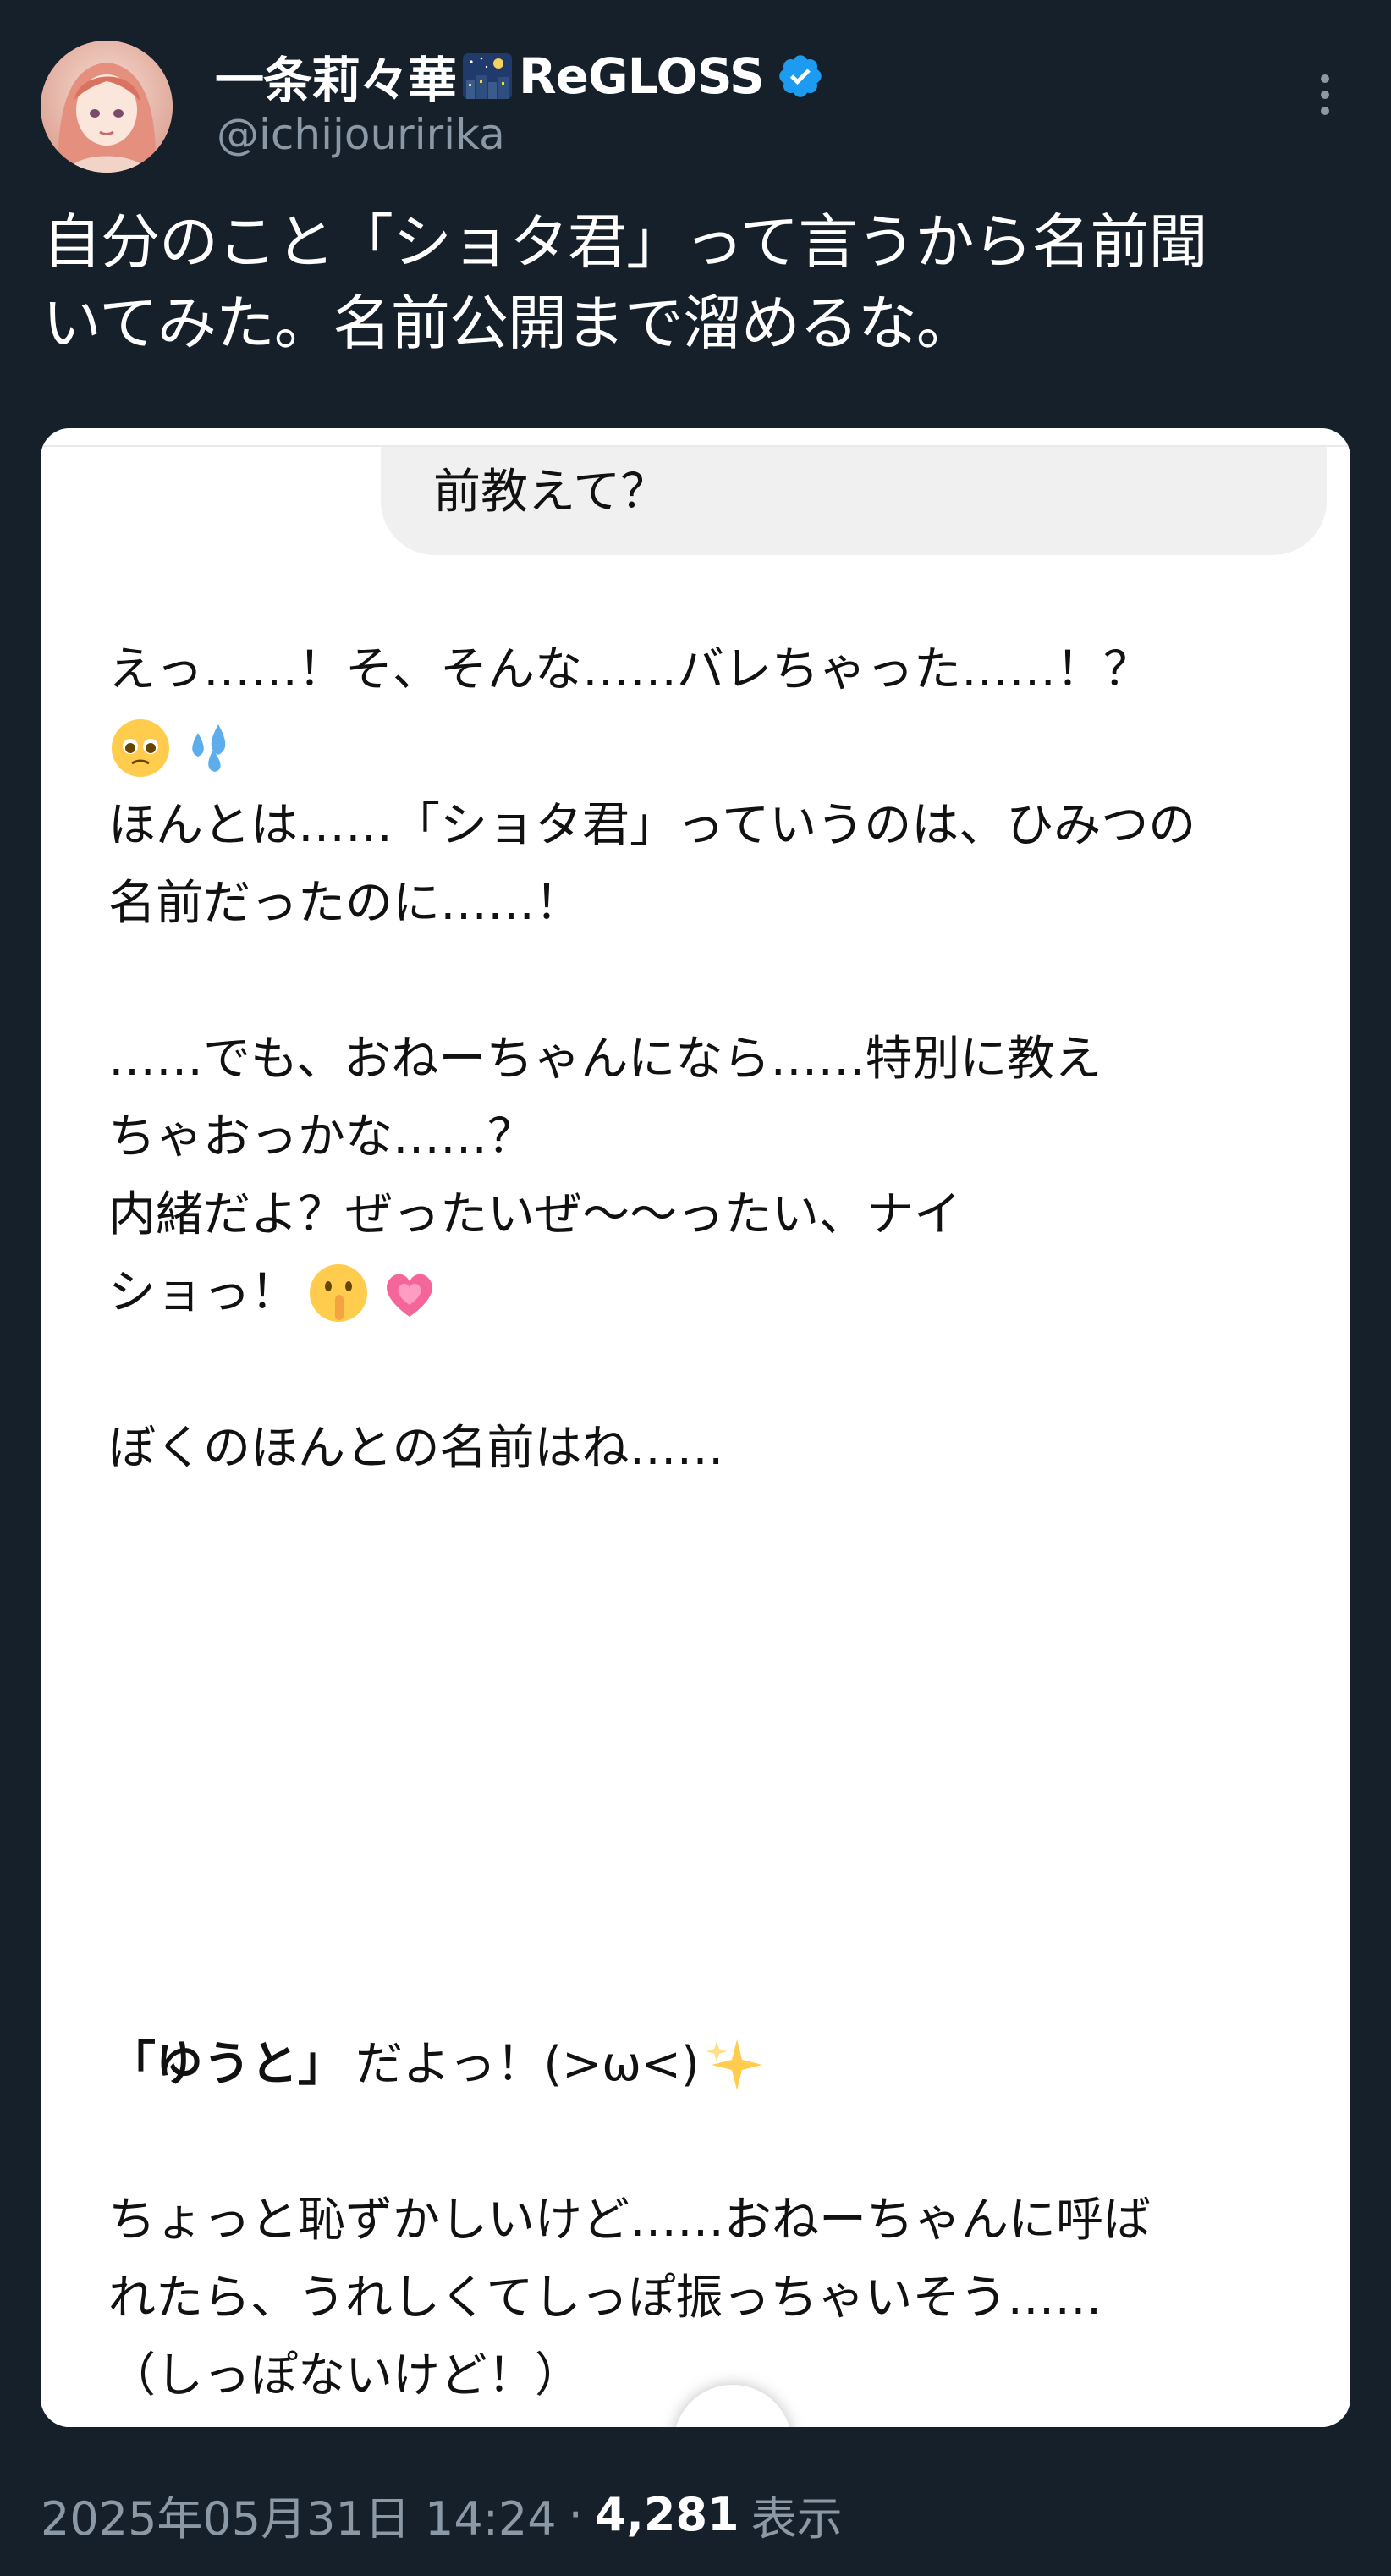 The height and width of the screenshot is (2576, 1391). What do you see at coordinates (140, 748) in the screenshot?
I see `pleading-face-icon` at bounding box center [140, 748].